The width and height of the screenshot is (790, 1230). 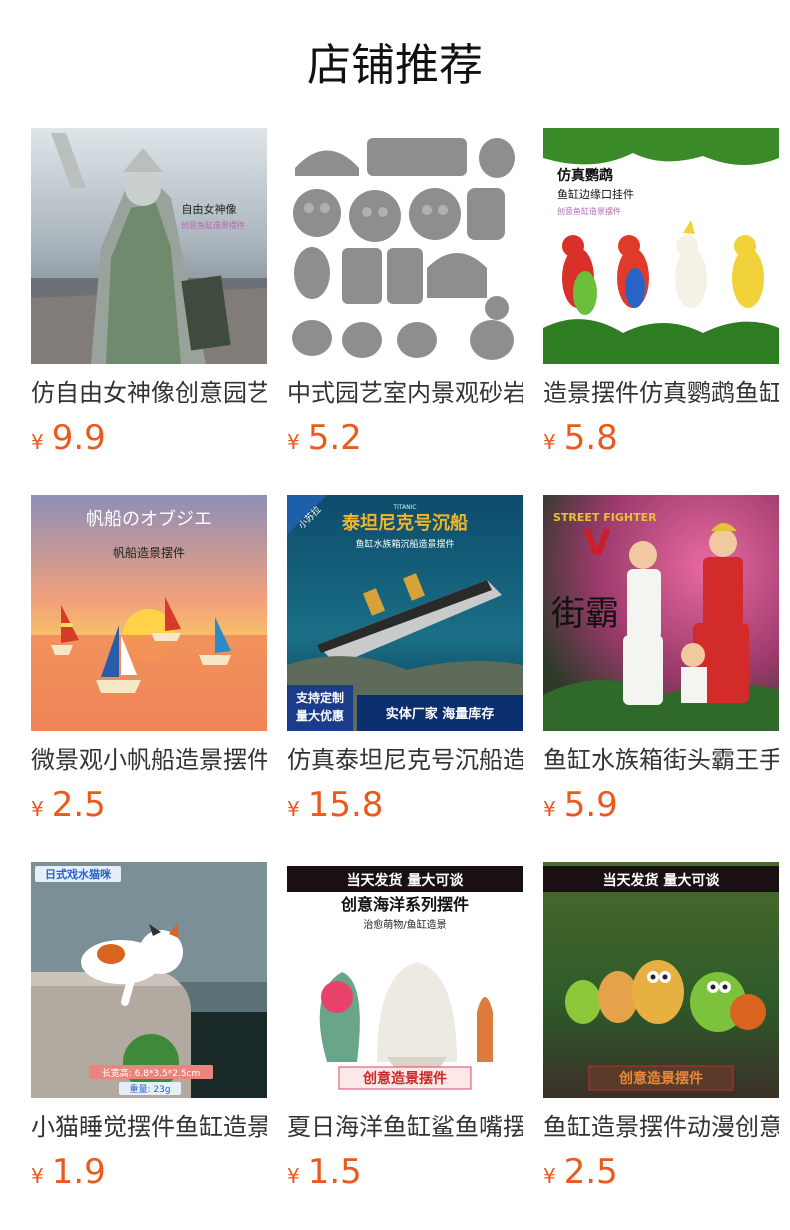 I want to click on image-text: 帆船のオブジエ, so click(x=149, y=519).